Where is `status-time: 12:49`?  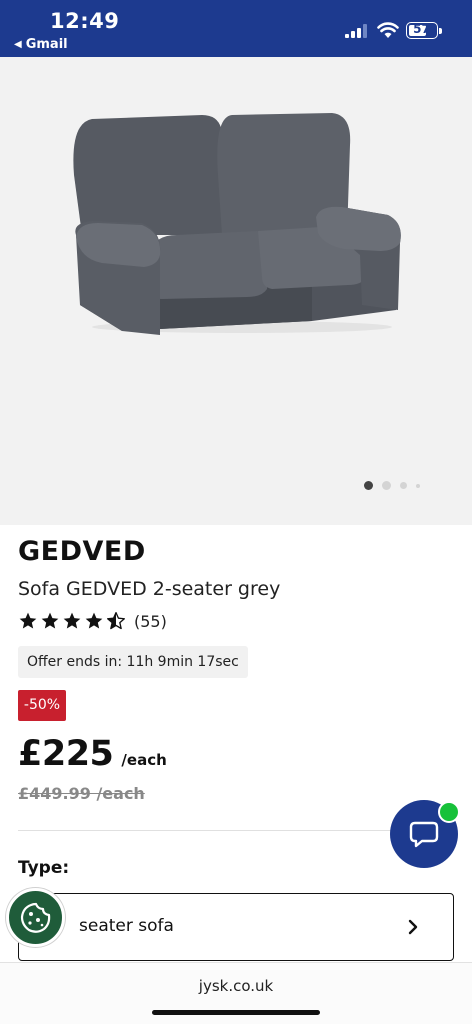
status-time: 12:49 is located at coordinates (85, 21).